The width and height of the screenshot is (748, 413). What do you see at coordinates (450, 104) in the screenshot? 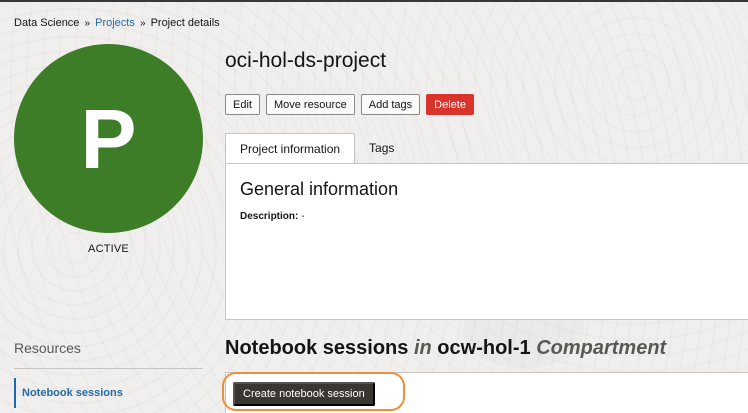
I see `delete-button: Delete` at bounding box center [450, 104].